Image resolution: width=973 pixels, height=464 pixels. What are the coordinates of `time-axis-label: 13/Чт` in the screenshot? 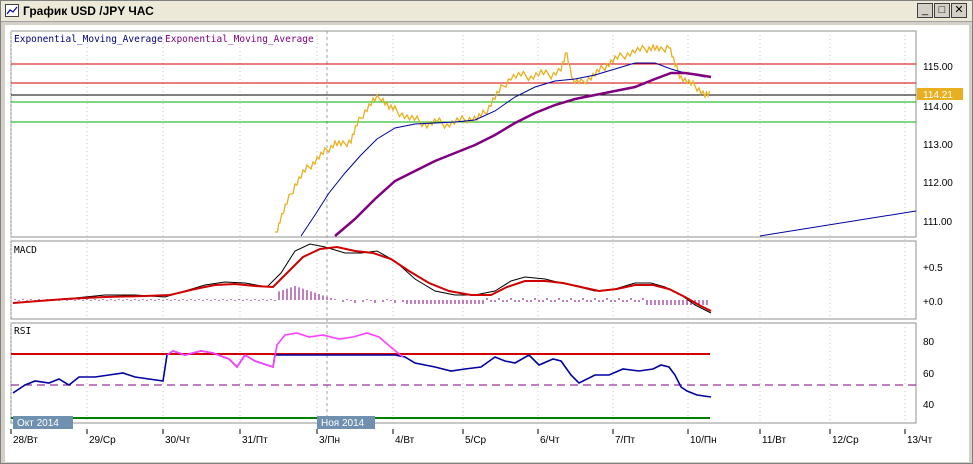 It's located at (920, 440).